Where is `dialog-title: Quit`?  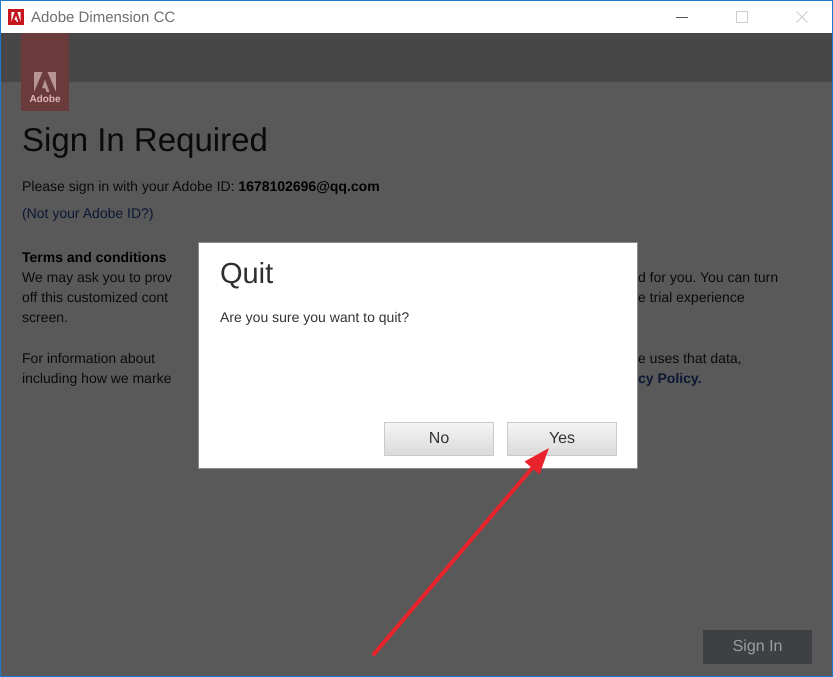
dialog-title: Quit is located at coordinates (247, 274).